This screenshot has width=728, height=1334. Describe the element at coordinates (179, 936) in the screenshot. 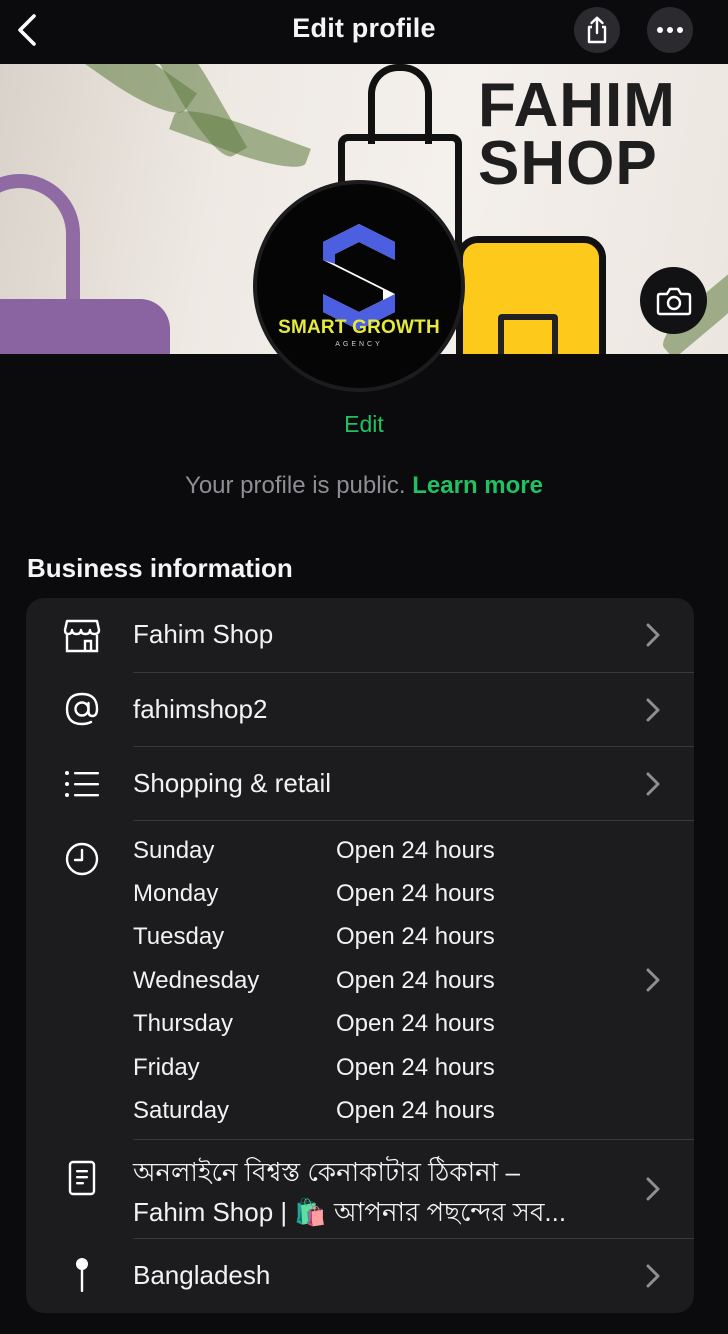

I see `hours-day: Tuesday` at that location.